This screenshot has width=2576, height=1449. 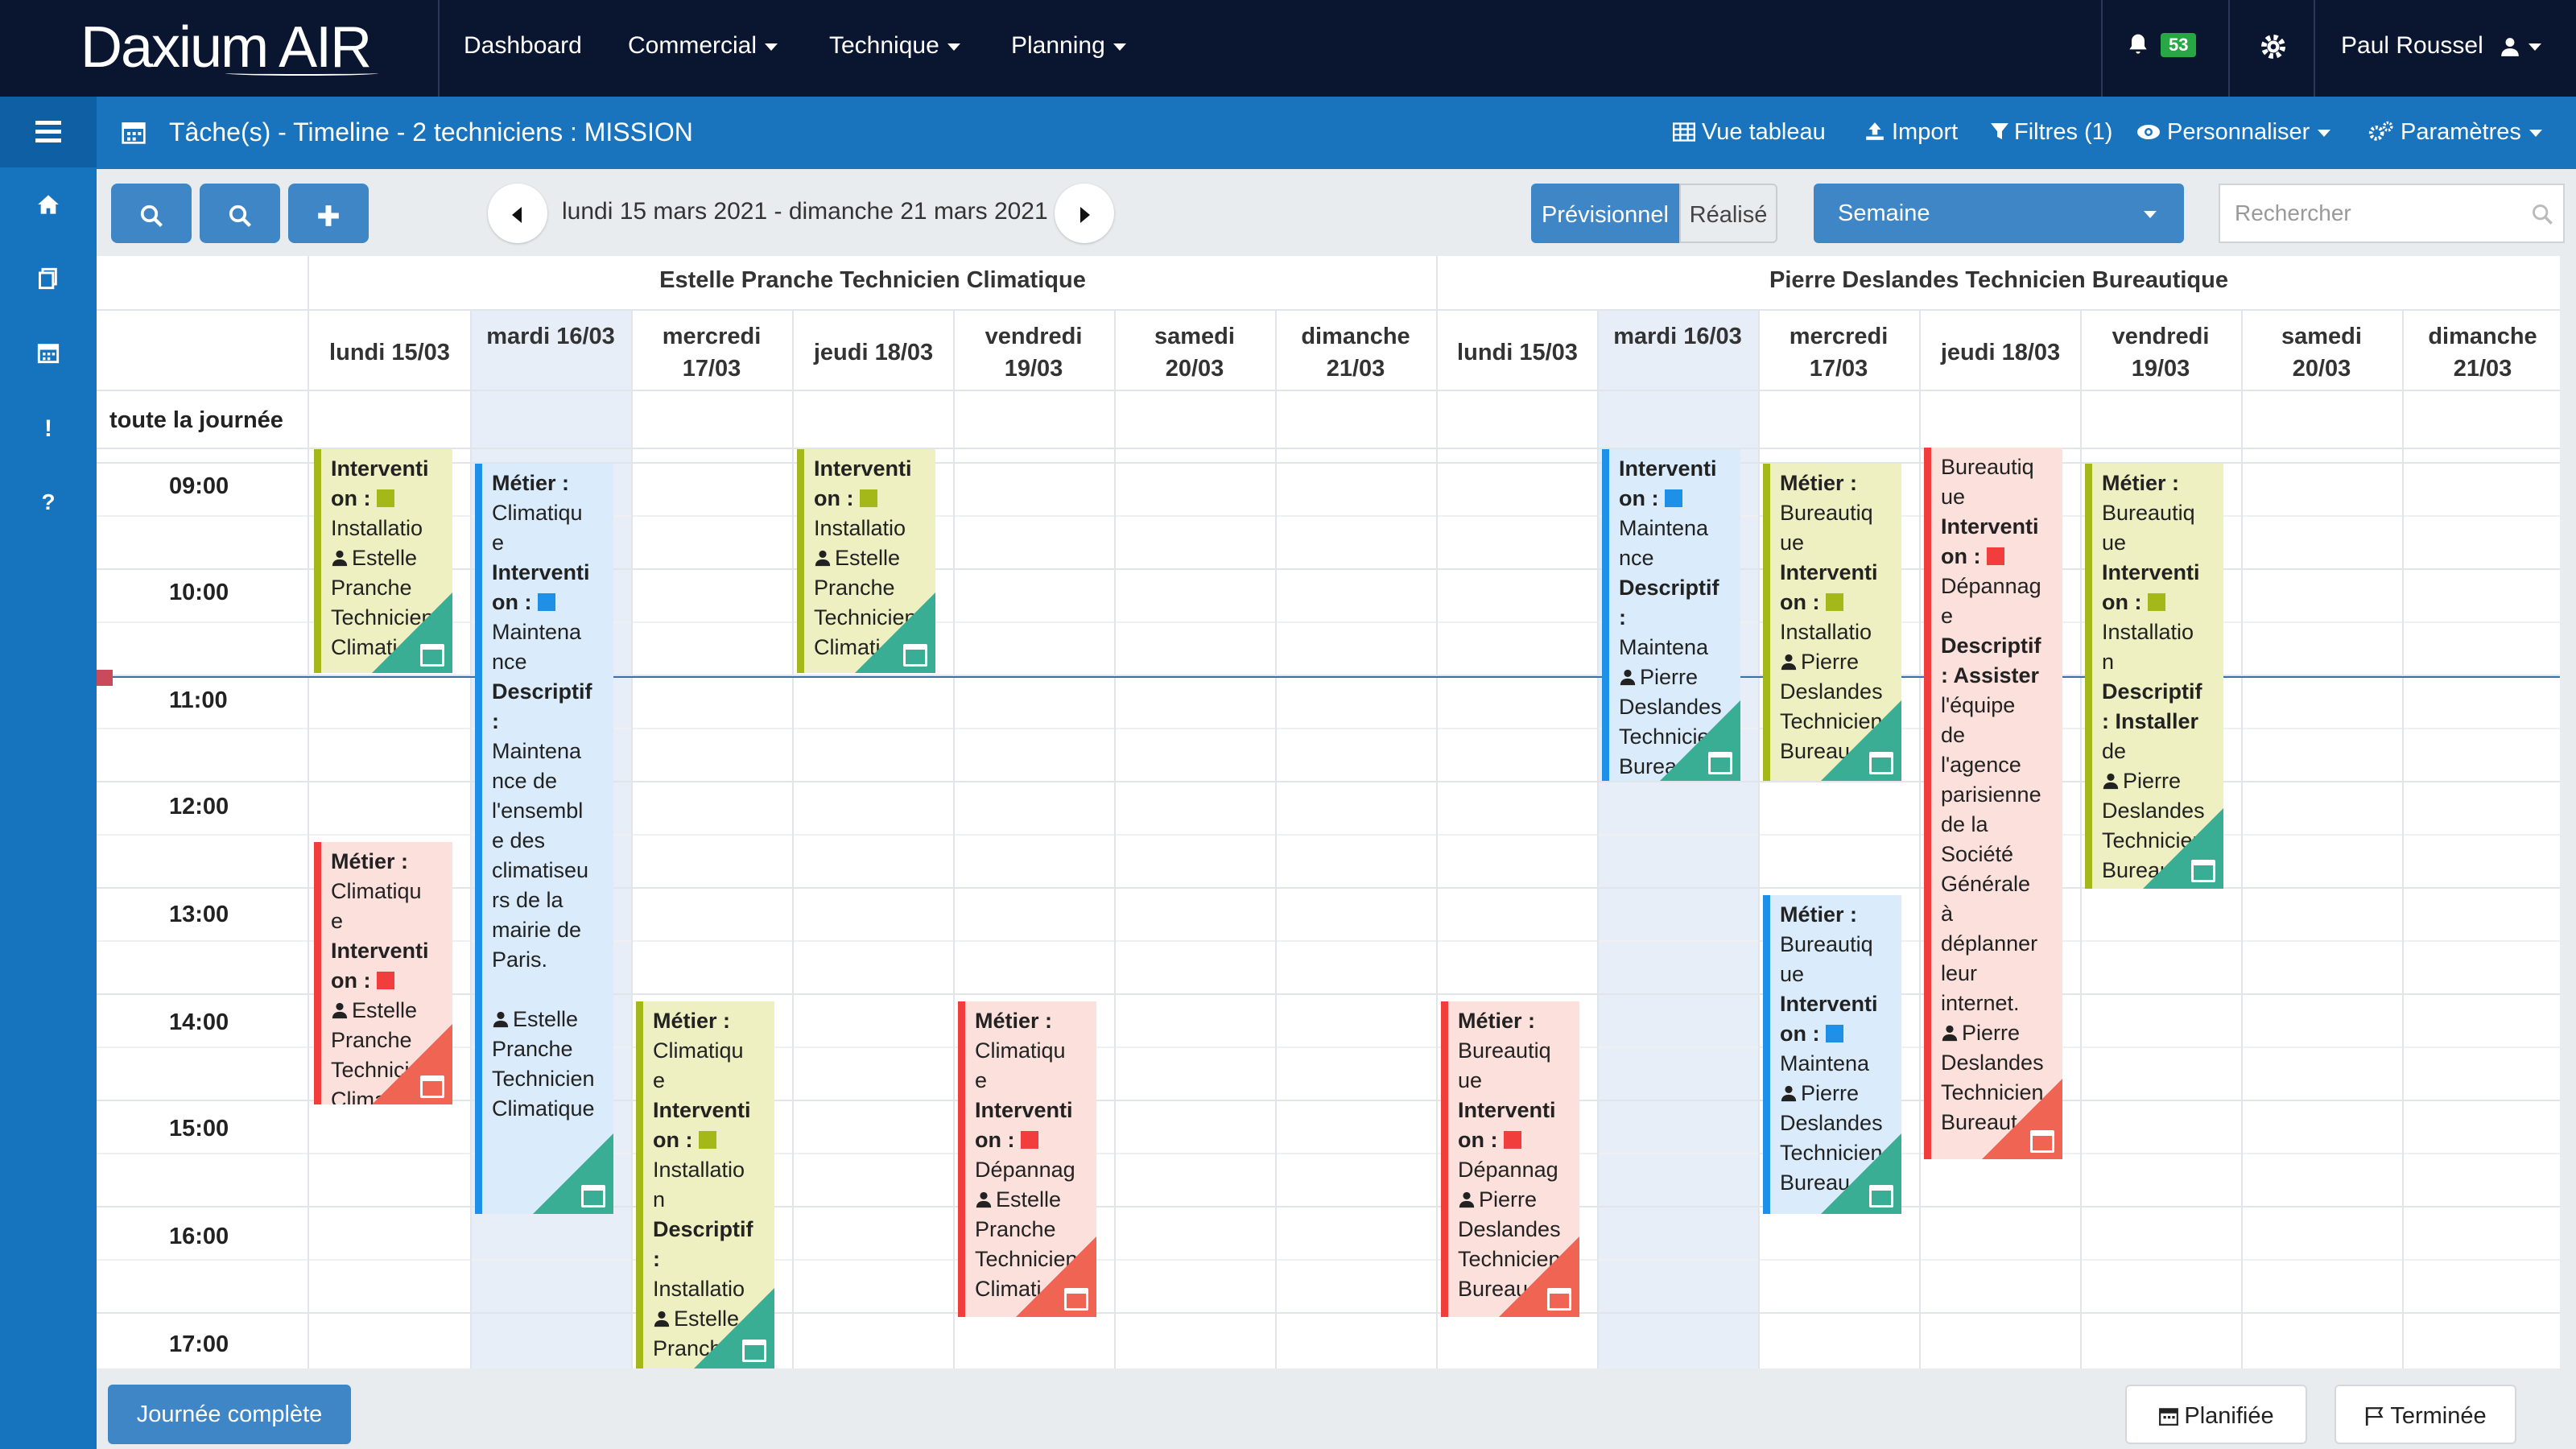 I want to click on all-day-label: toute la journée, so click(x=196, y=420).